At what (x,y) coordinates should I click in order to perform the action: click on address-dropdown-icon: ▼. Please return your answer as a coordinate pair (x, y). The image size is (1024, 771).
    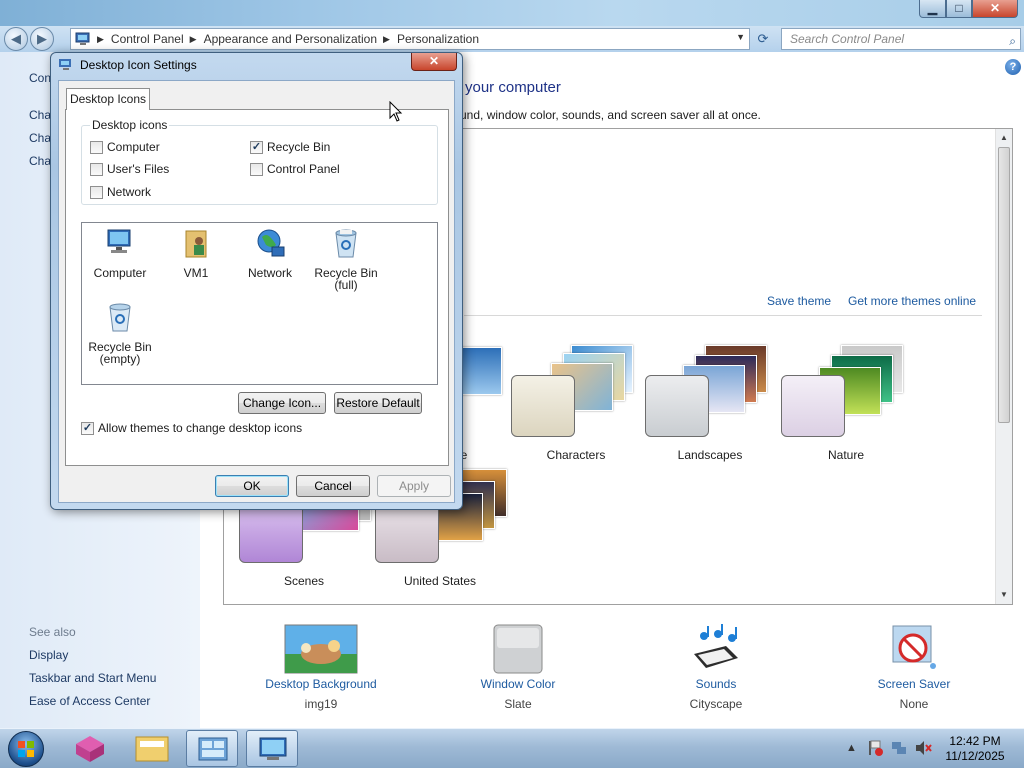
    Looking at the image, I should click on (740, 37).